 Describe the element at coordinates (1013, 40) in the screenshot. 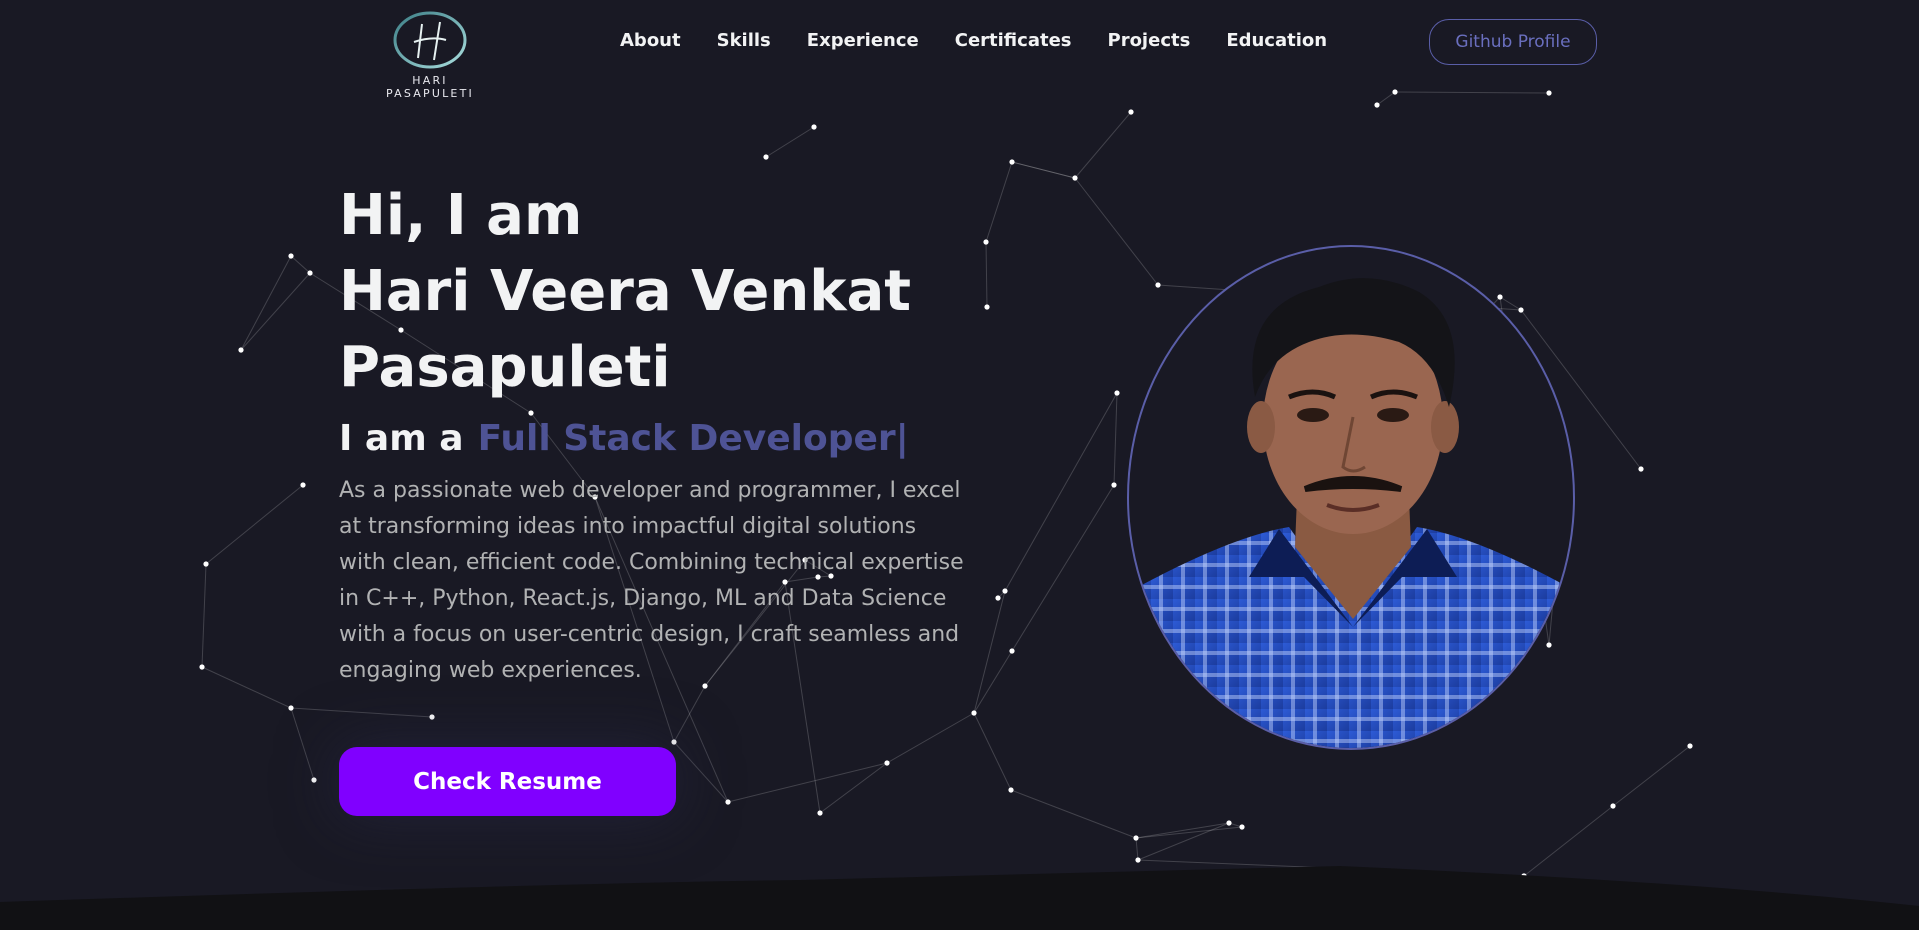

I see `nav-certificates: Certificates` at that location.